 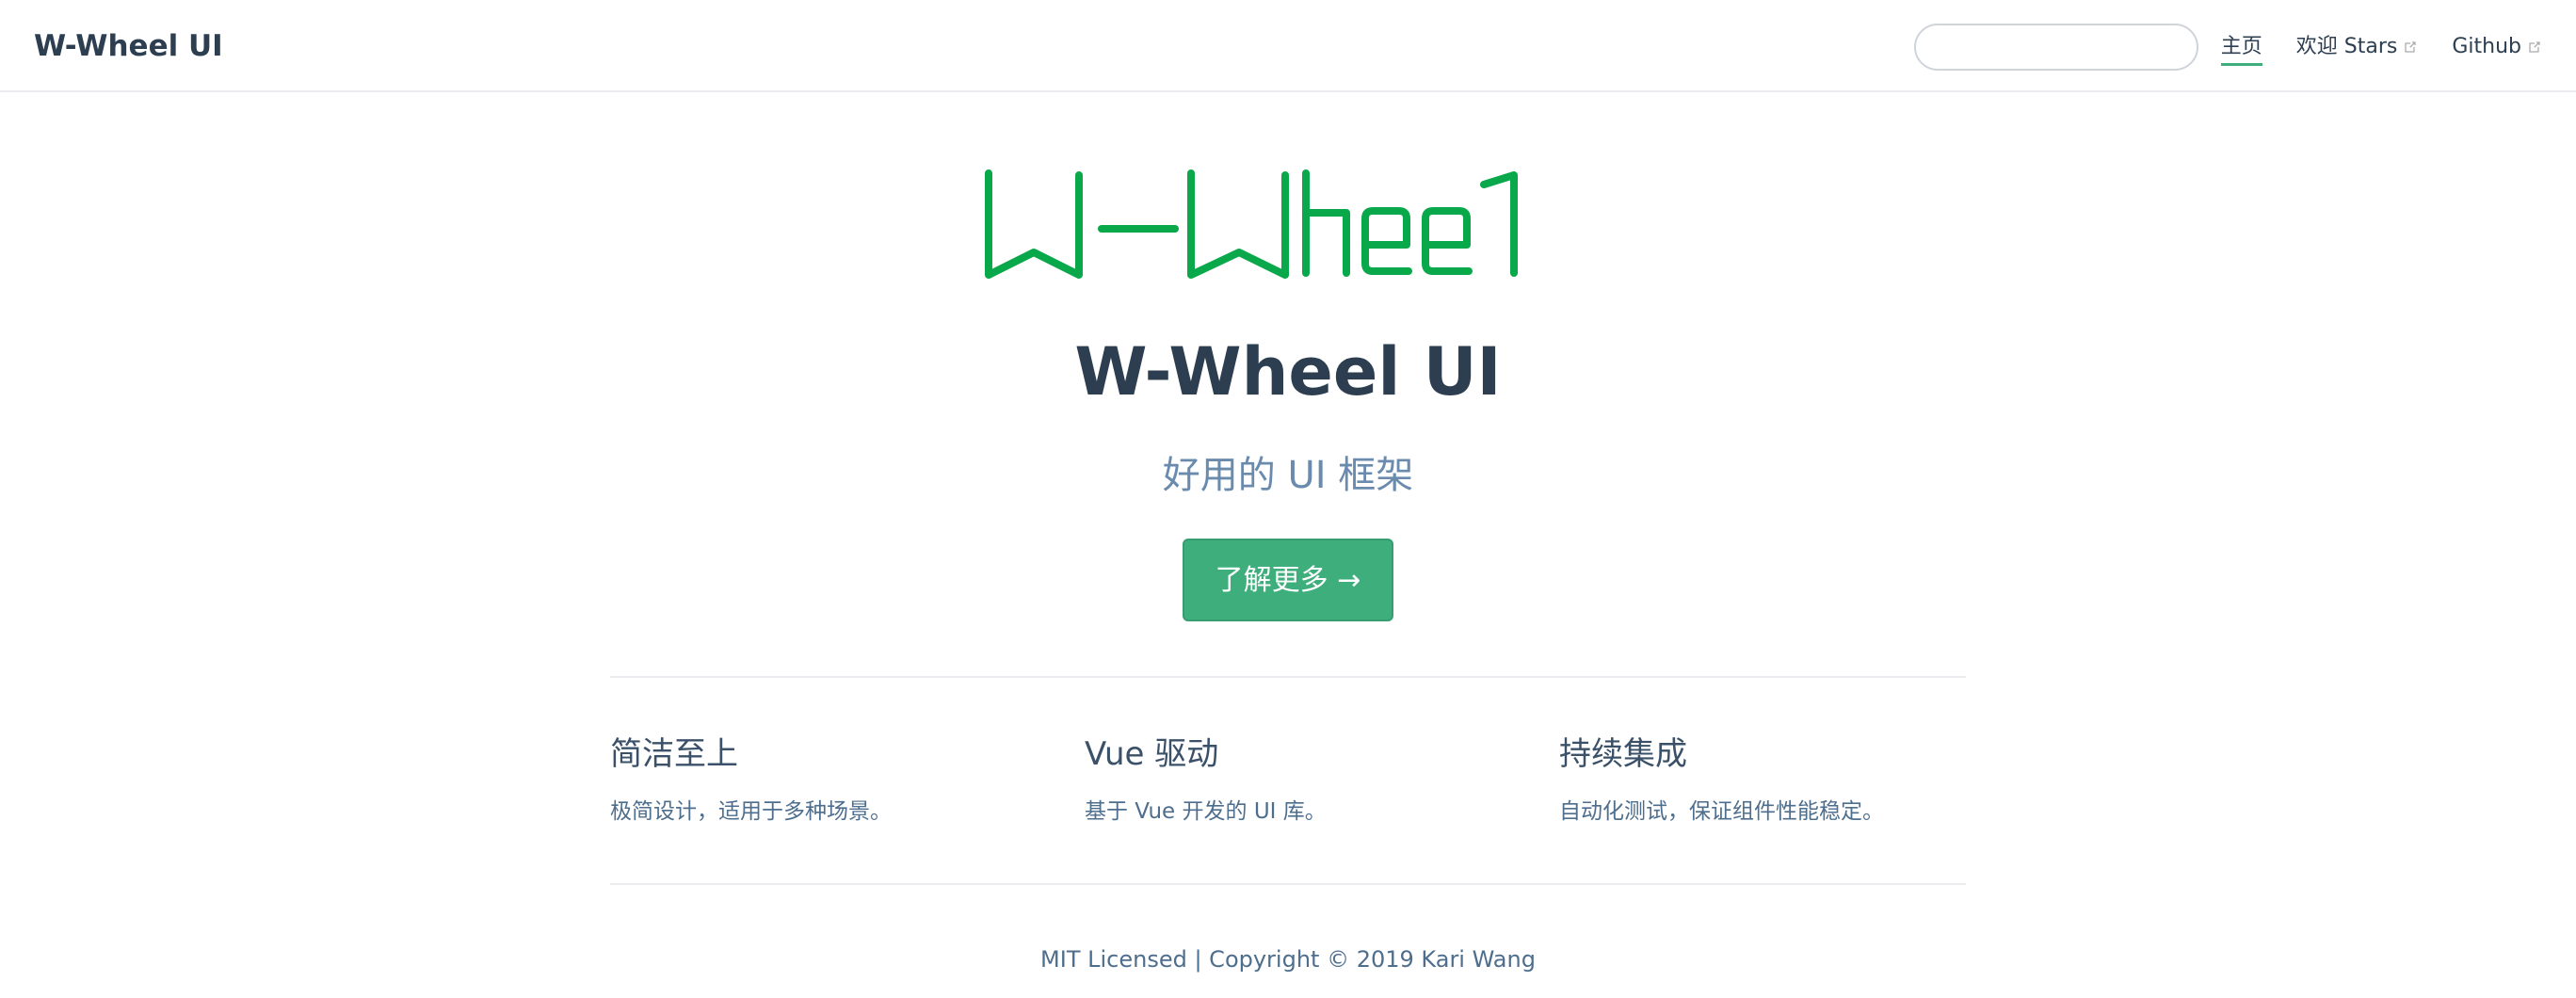 I want to click on site-name-link: W-Wheel UI, so click(x=128, y=46).